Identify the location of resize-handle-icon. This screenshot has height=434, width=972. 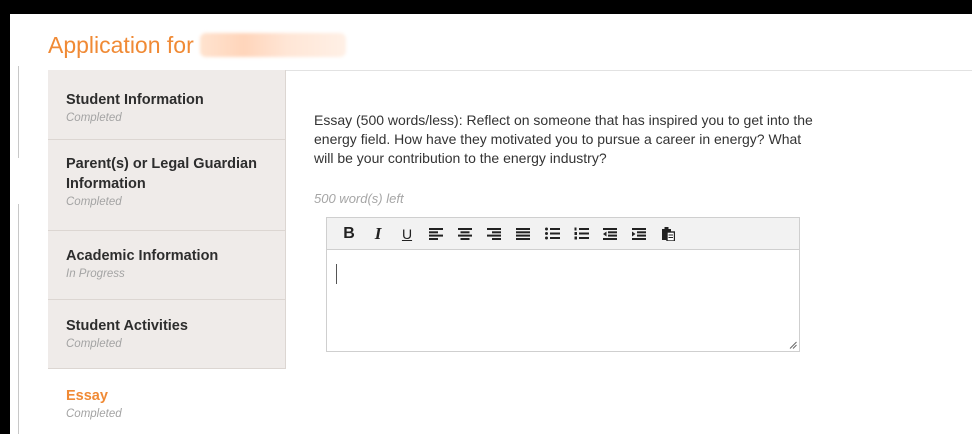
(793, 345).